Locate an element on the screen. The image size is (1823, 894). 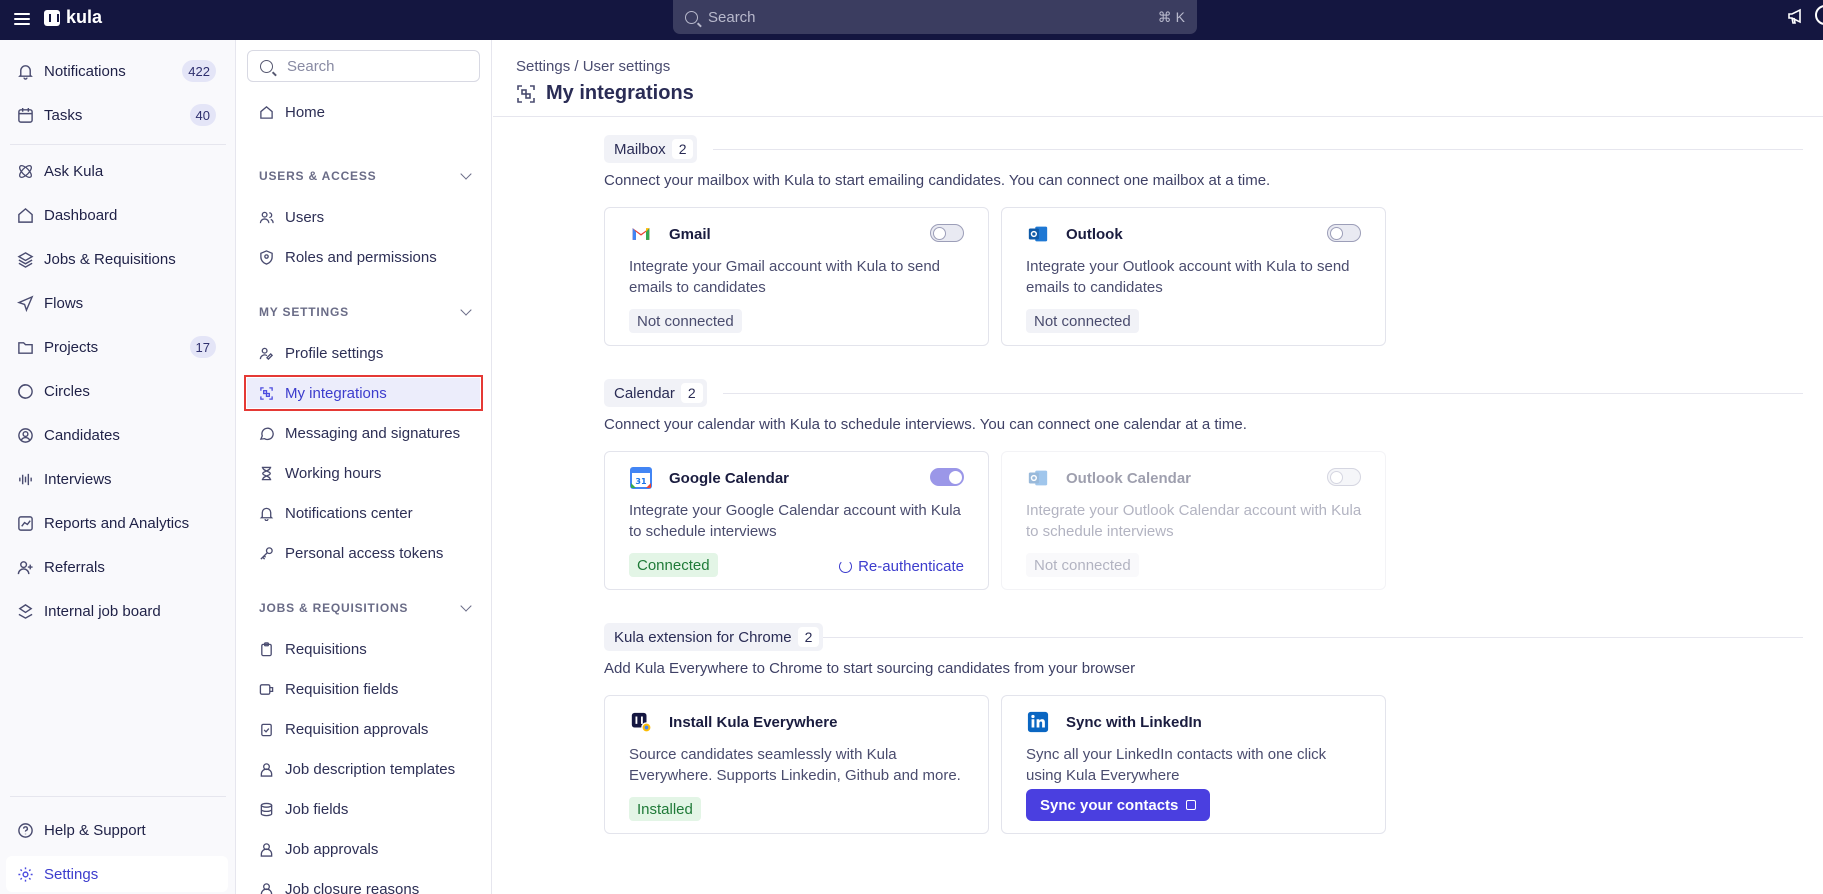
settings-item-requisition-fields: Requisition fields is located at coordinates (363, 689).